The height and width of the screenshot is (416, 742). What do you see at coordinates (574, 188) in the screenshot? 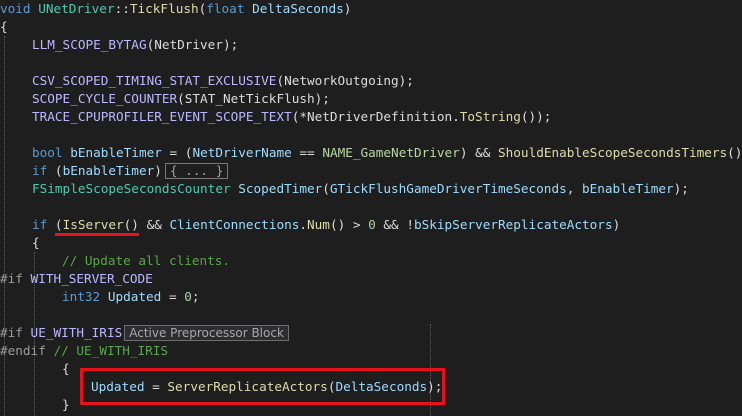
I see `punct: ,` at bounding box center [574, 188].